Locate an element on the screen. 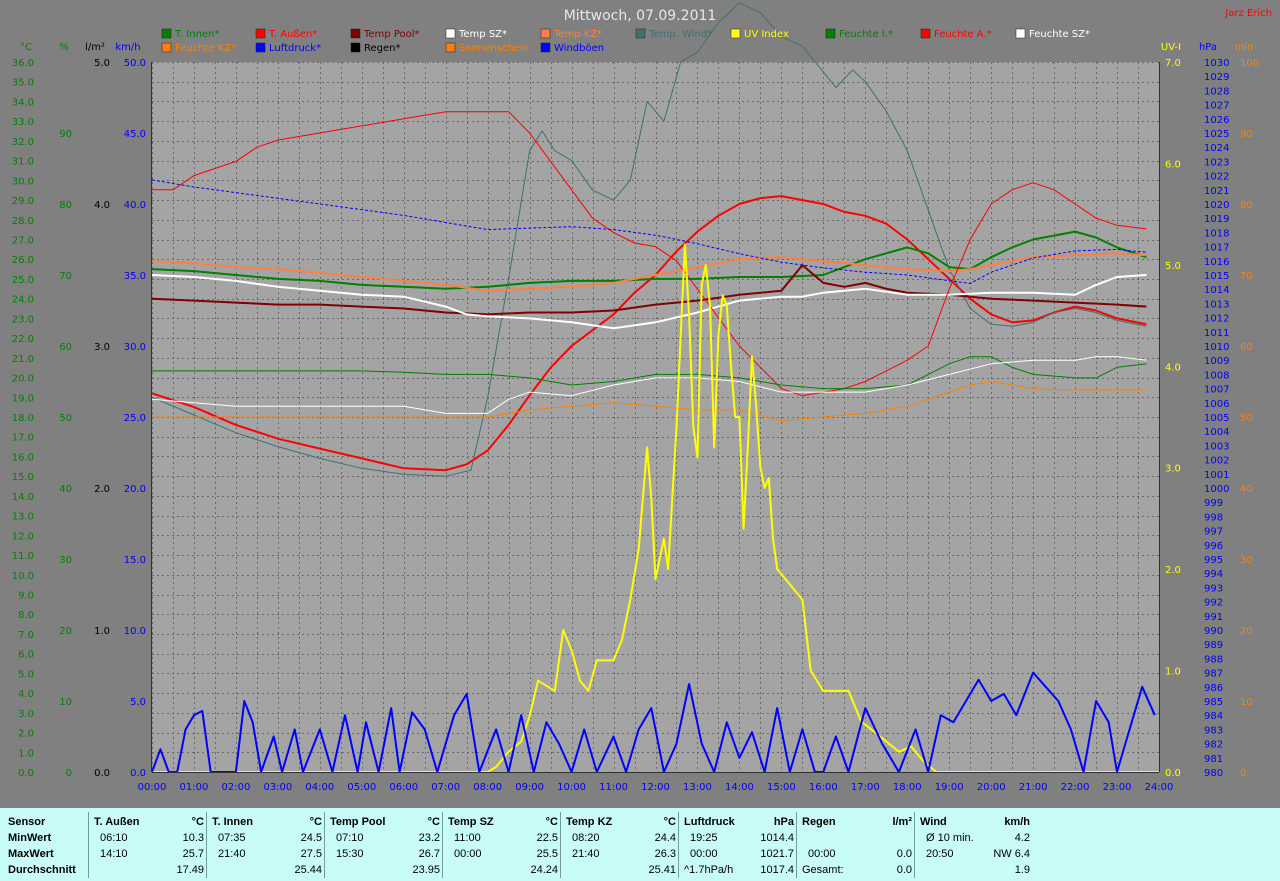  wind-tick: 10.0 is located at coordinates (135, 631).